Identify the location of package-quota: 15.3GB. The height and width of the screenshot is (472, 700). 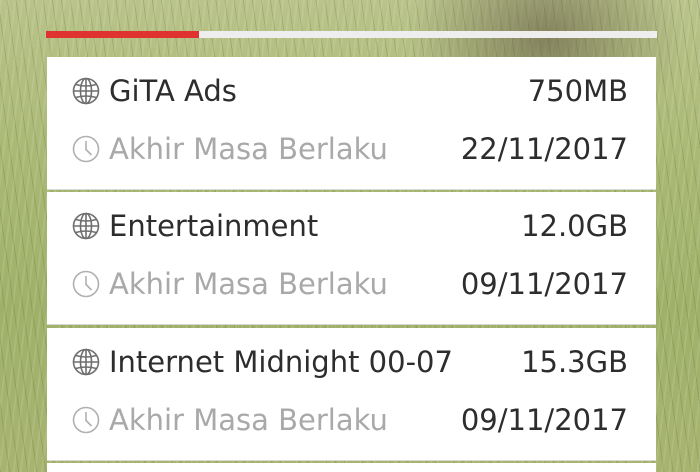
(574, 362).